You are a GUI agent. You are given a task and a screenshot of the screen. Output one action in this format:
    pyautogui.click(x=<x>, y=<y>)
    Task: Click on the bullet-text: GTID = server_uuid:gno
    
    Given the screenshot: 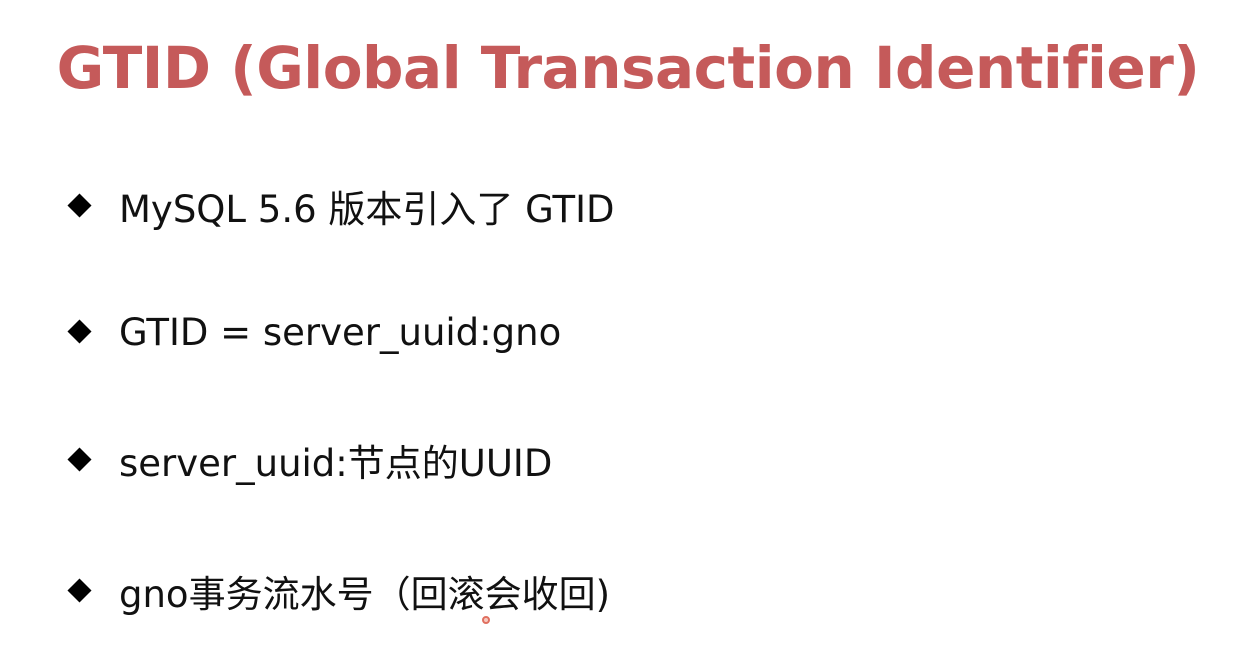 What is the action you would take?
    pyautogui.click(x=340, y=332)
    